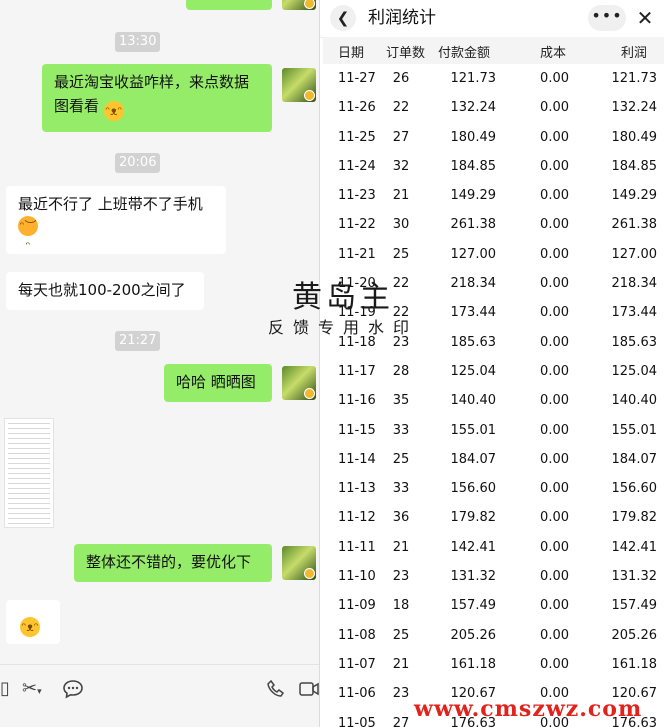  Describe the element at coordinates (634, 430) in the screenshot. I see `cell-profit: 155.01` at that location.